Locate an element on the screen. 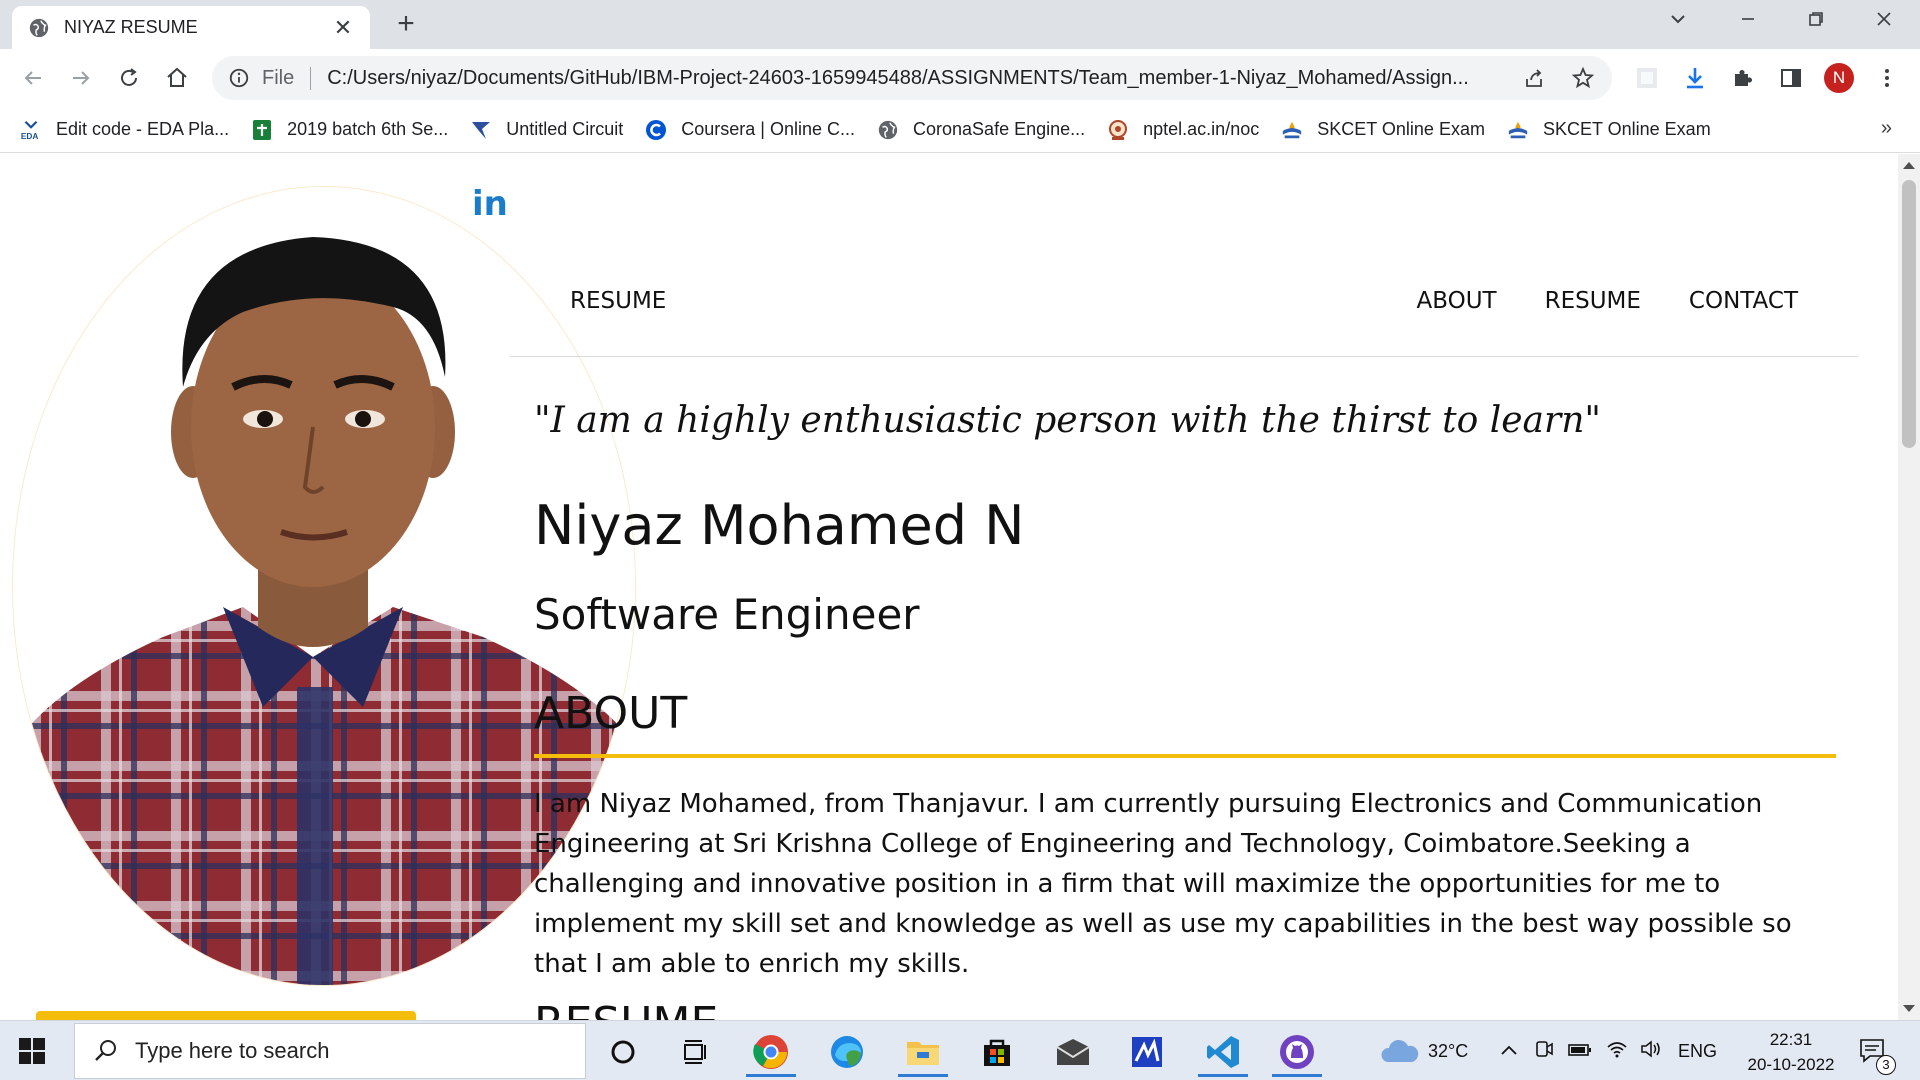 The width and height of the screenshot is (1920, 1080). back-arrow-icon is located at coordinates (32, 78).